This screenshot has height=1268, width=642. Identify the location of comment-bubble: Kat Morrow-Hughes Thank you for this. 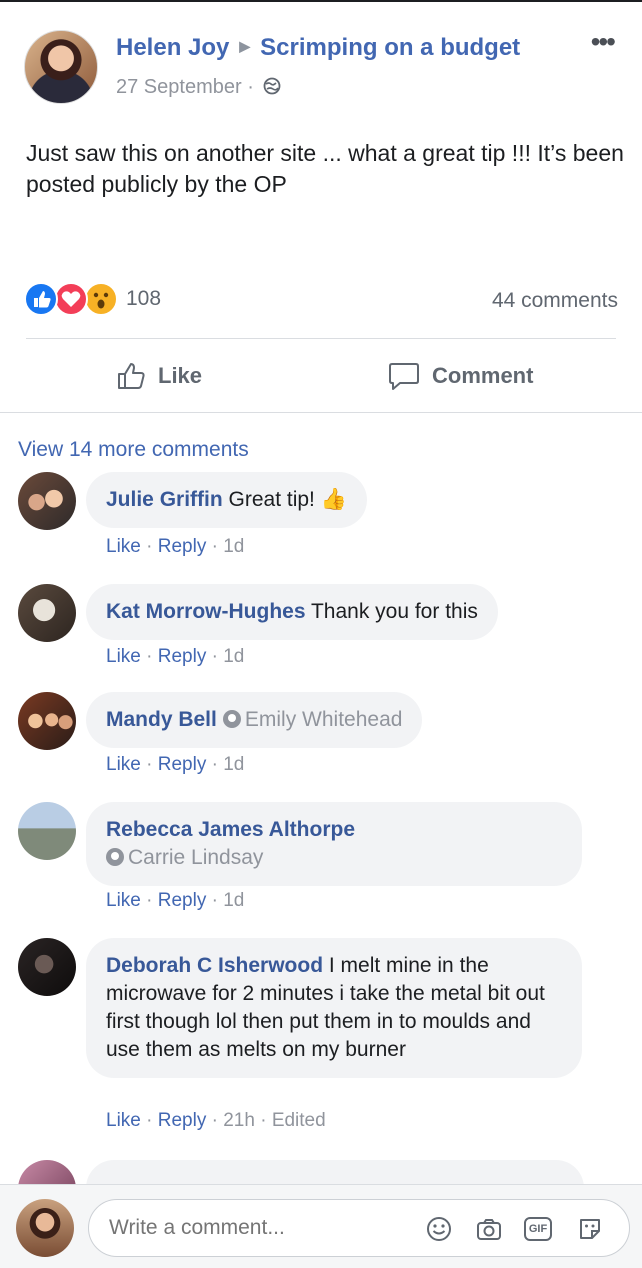
(292, 612).